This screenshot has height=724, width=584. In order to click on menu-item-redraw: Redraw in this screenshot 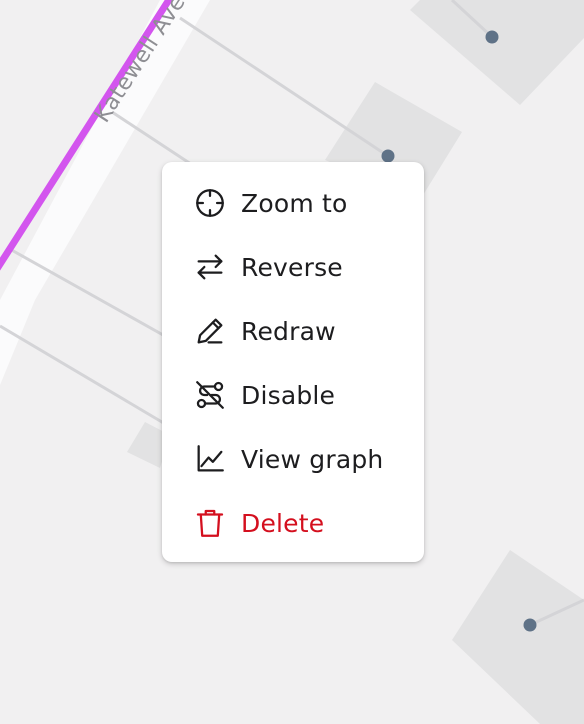, I will do `click(293, 331)`.